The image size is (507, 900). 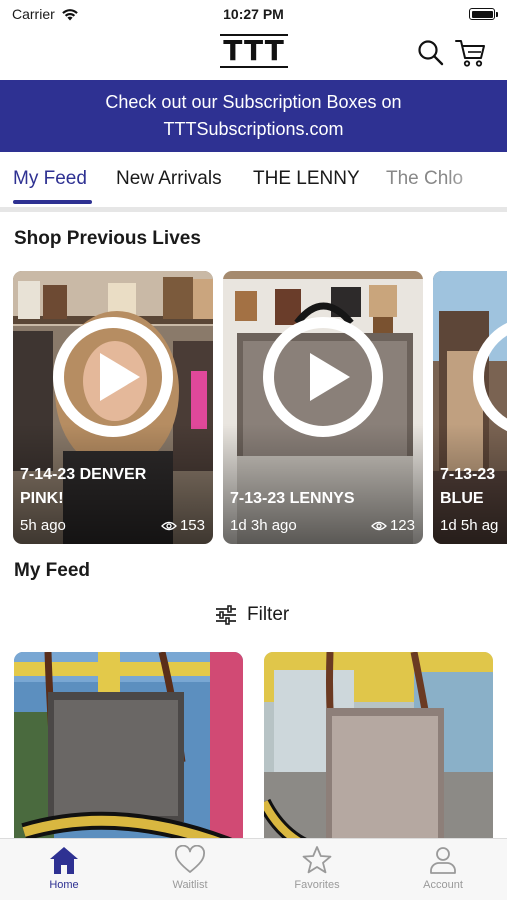 What do you see at coordinates (42, 498) in the screenshot?
I see `live-title-line-2: PINK!` at bounding box center [42, 498].